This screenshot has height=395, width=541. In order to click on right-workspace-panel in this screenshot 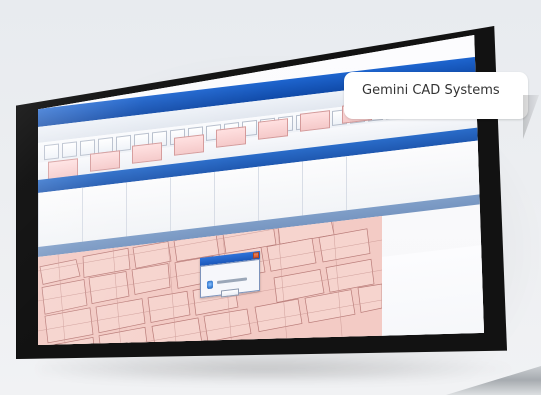, I will do `click(433, 294)`.